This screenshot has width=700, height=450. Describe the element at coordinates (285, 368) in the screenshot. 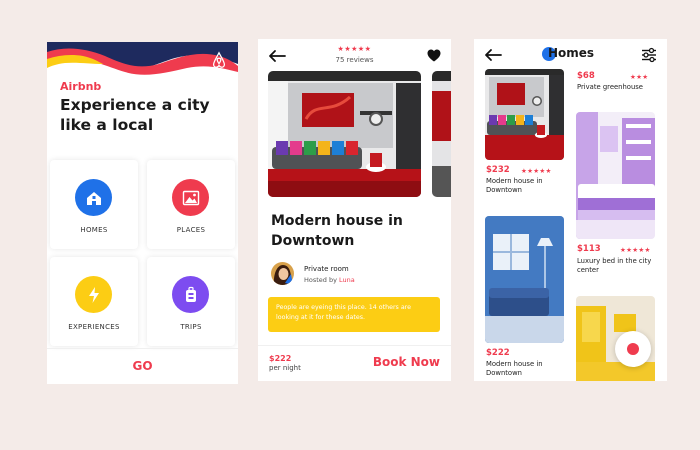

I see `price-unit: per night` at that location.